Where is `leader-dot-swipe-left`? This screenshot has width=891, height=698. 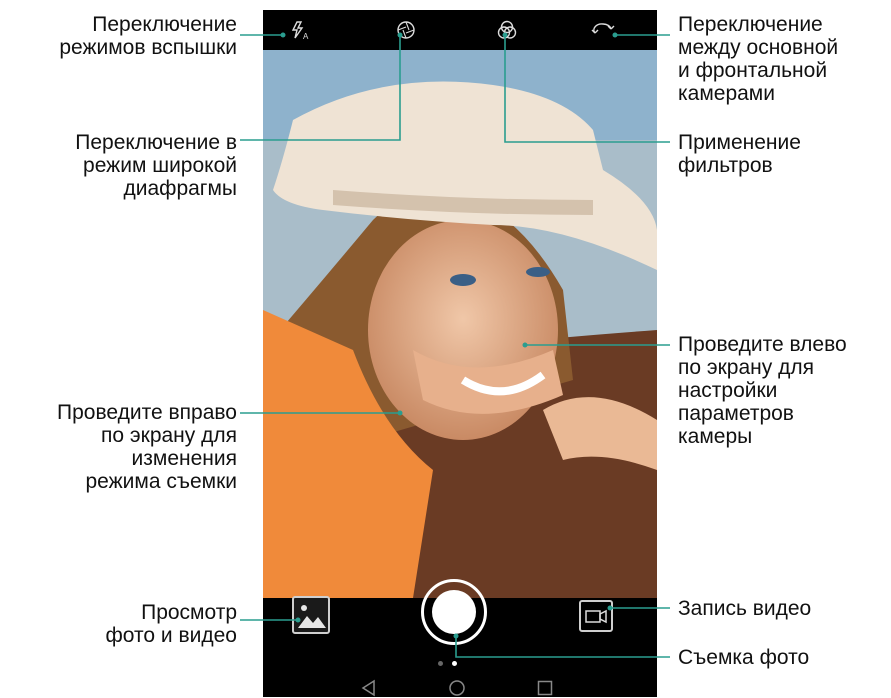 leader-dot-swipe-left is located at coordinates (525, 345).